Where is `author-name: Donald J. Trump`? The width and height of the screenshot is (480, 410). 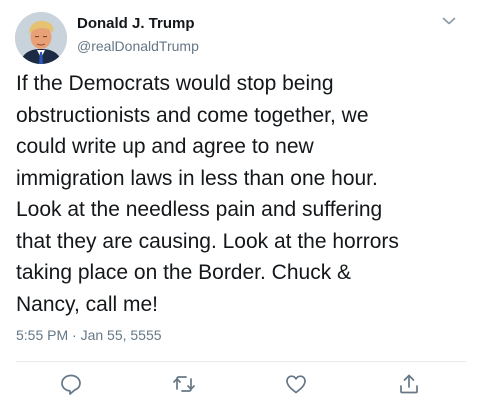
author-name: Donald J. Trump is located at coordinates (136, 24).